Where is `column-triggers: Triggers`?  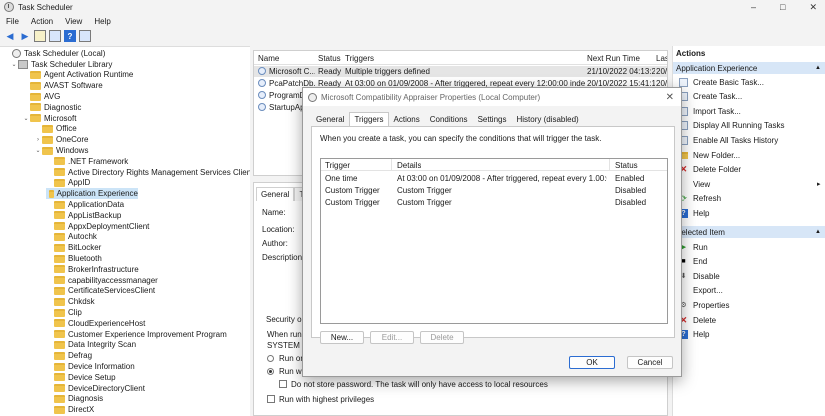
column-triggers: Triggers is located at coordinates (465, 58).